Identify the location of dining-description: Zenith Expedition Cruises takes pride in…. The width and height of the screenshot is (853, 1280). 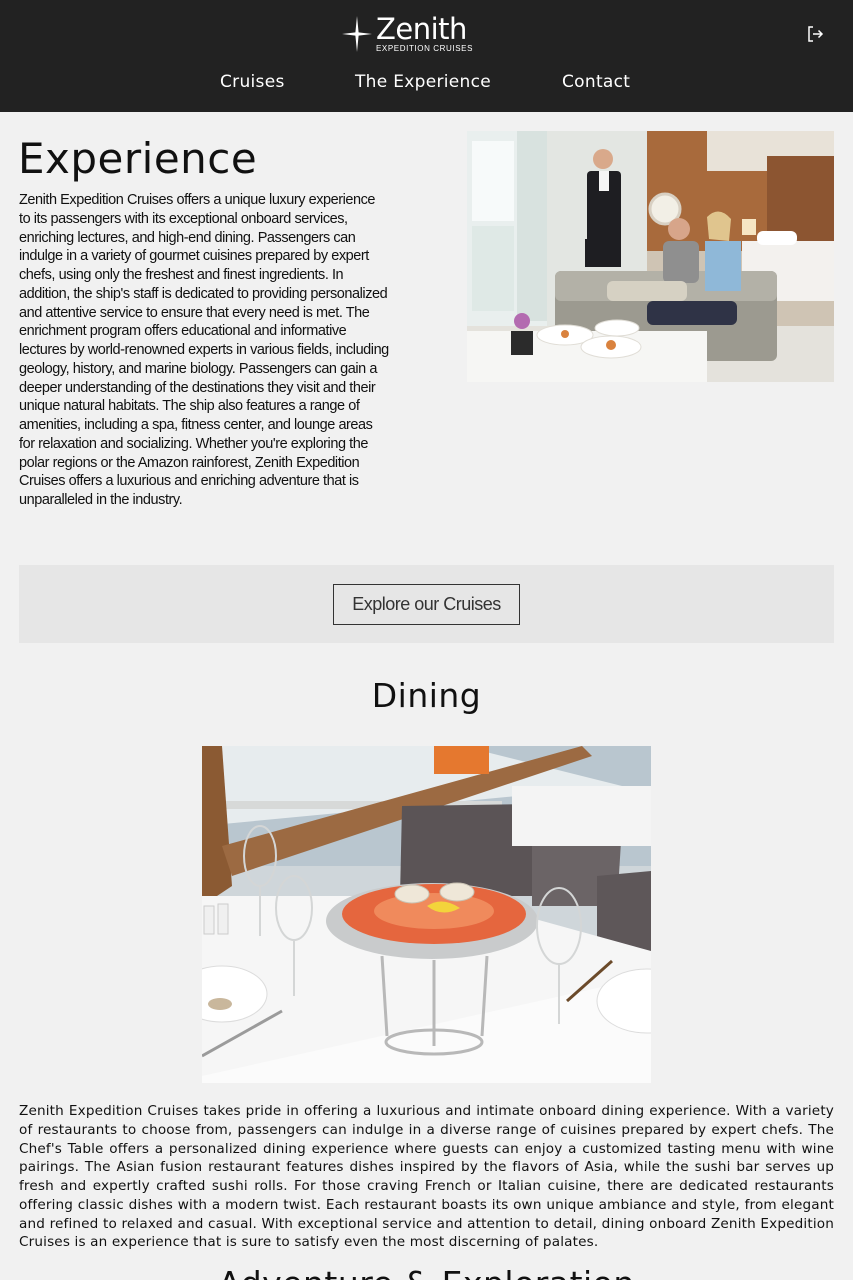
(426, 1177).